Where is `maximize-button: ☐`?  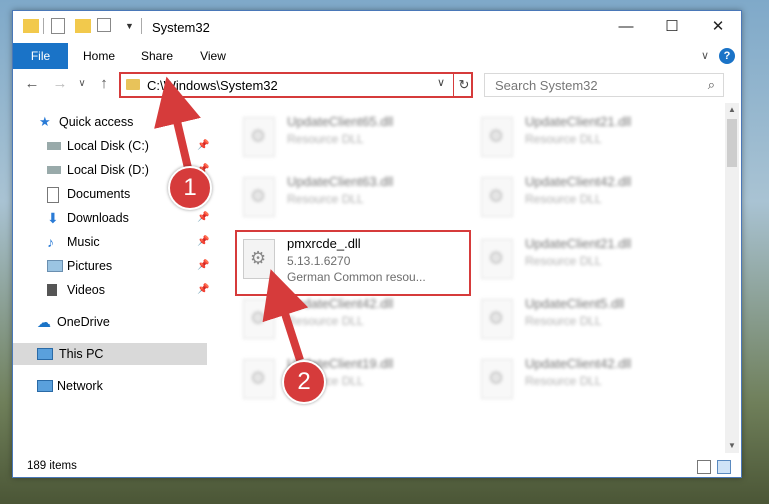
maximize-button: ☐ is located at coordinates (672, 27).